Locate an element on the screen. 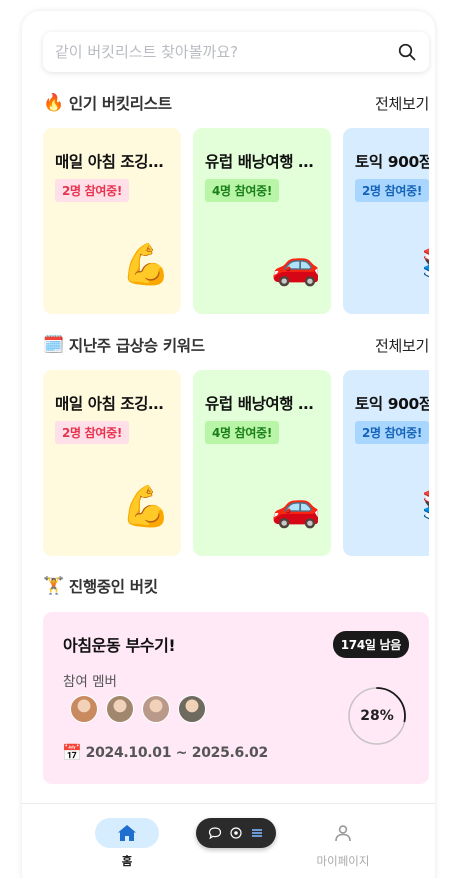  bucket-period: 📅 2024.10.01 ~ 2025.6.02 is located at coordinates (165, 752).